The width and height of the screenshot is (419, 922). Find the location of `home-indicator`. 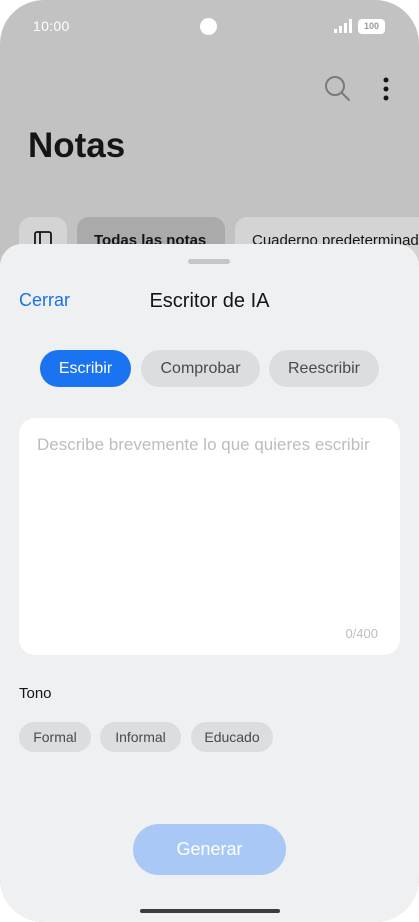

home-indicator is located at coordinates (210, 911).